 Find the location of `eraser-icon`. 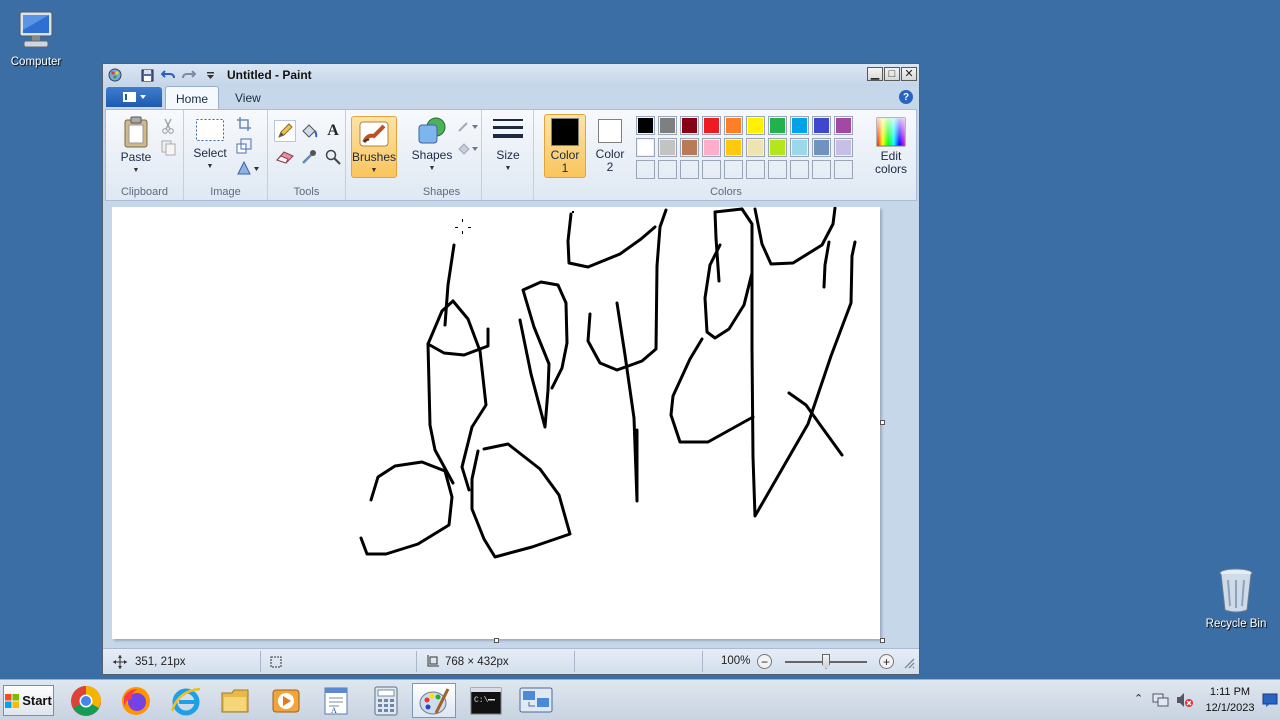

eraser-icon is located at coordinates (285, 157).